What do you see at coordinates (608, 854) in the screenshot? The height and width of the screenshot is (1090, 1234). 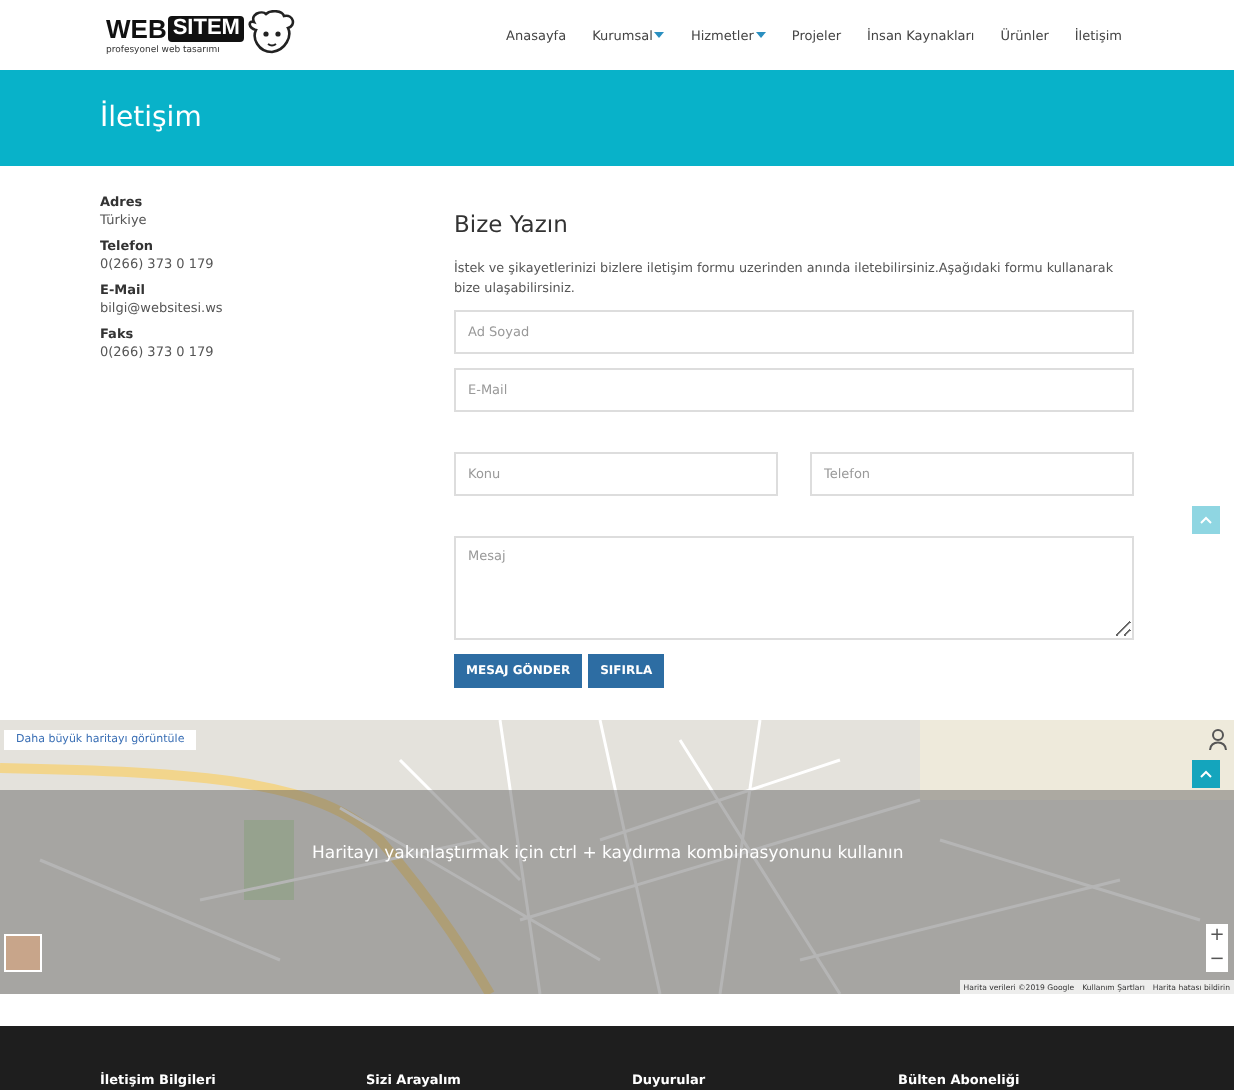 I see `map-scroll-hint: Haritayı yakınlaştırmak için ctrl + kaydırma kombinasyonunu kullanın` at bounding box center [608, 854].